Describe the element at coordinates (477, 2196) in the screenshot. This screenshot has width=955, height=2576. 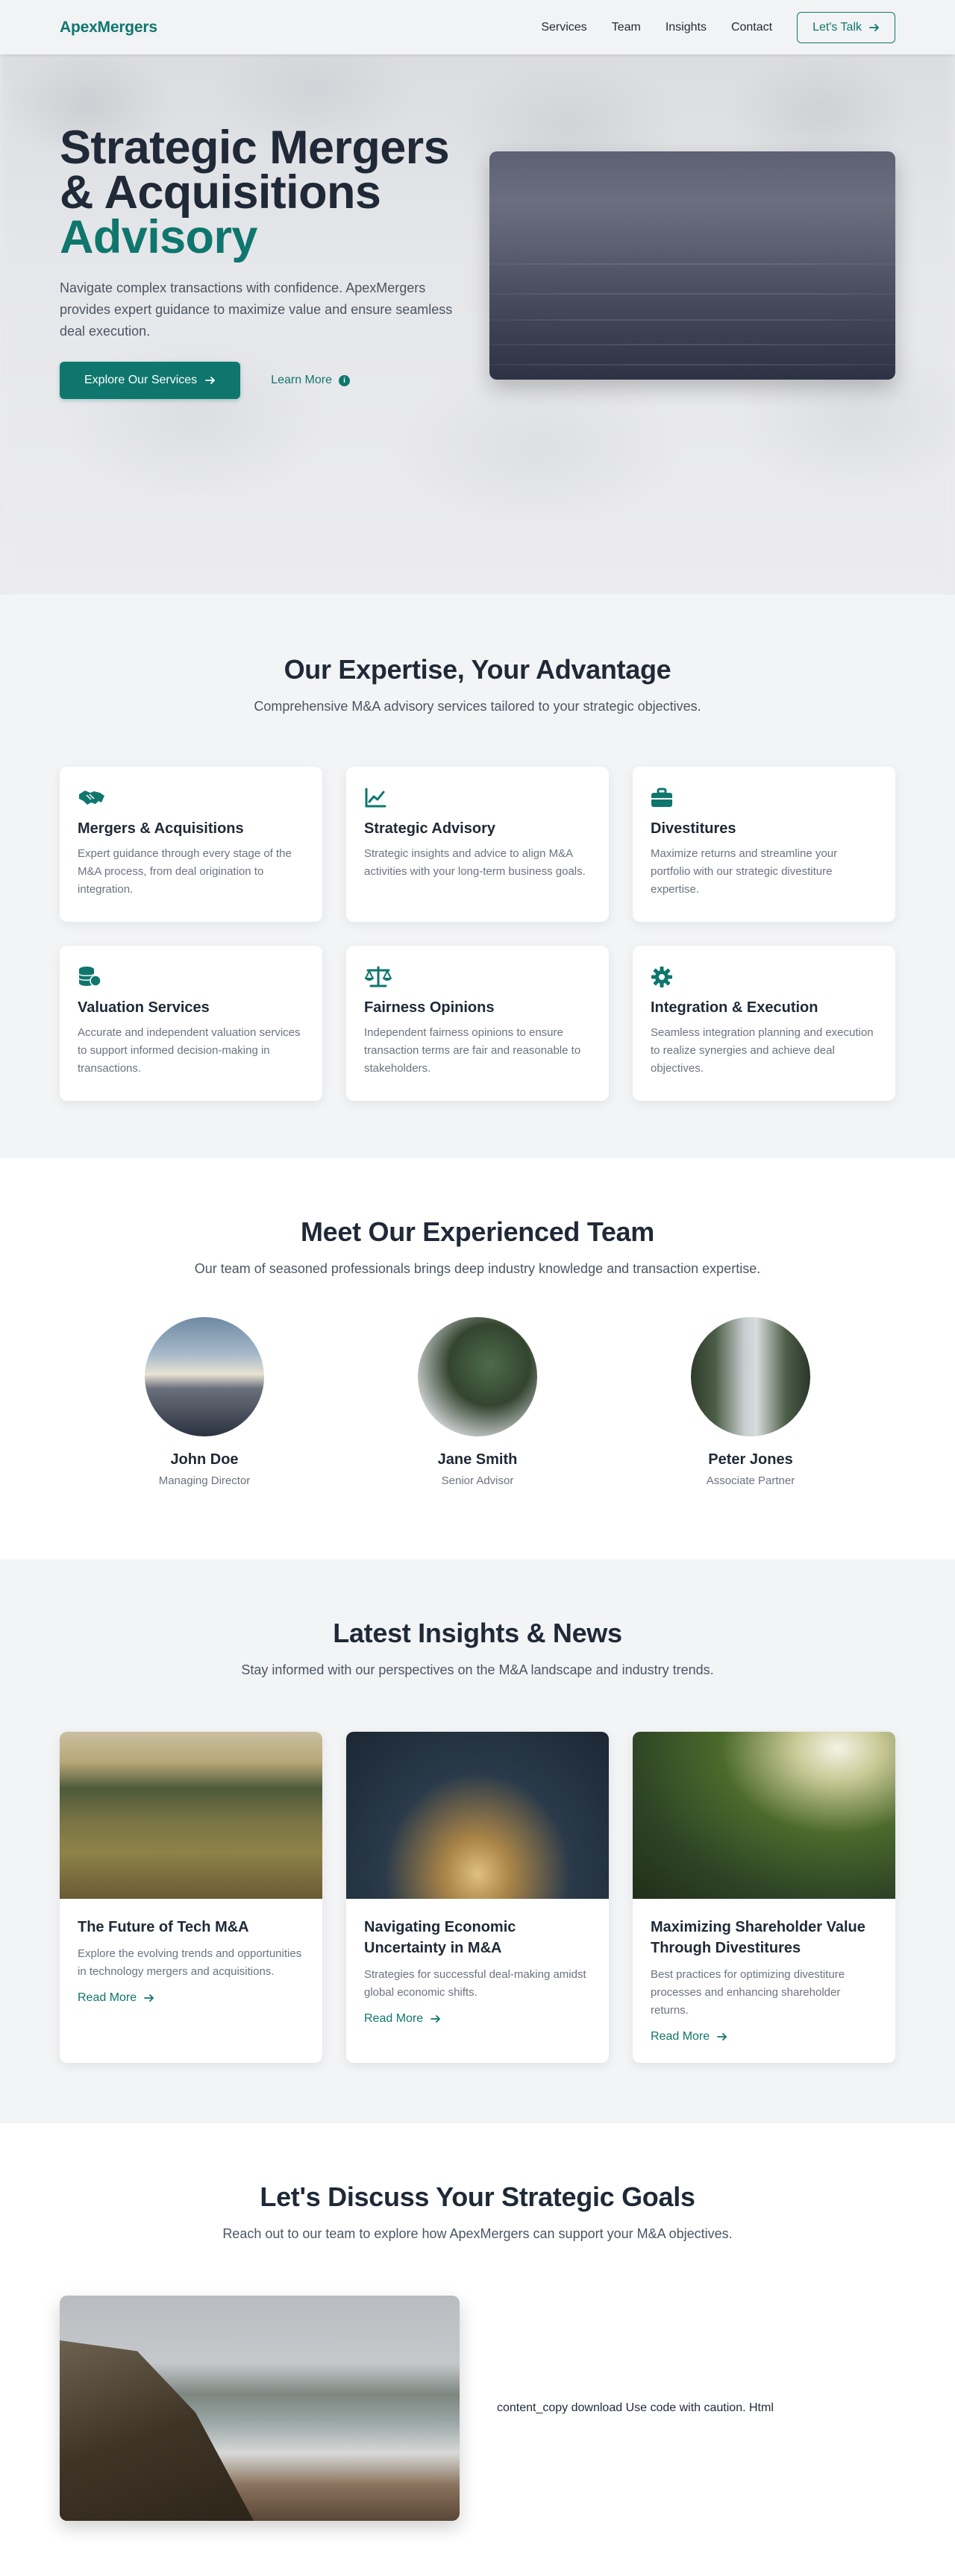
I see `contact-title: Let's Discuss Your Strategic Goals` at that location.